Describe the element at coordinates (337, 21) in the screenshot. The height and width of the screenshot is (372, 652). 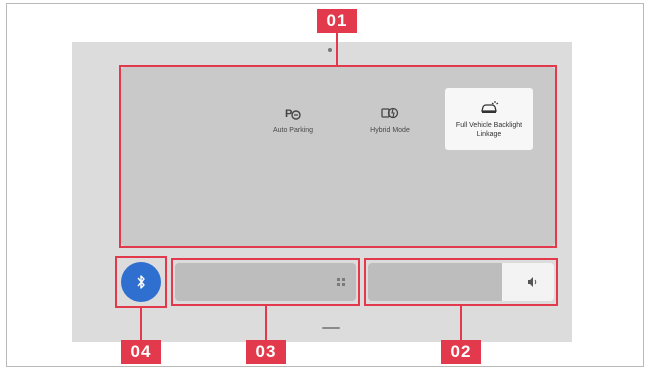
I see `callout-label-01: 01` at that location.